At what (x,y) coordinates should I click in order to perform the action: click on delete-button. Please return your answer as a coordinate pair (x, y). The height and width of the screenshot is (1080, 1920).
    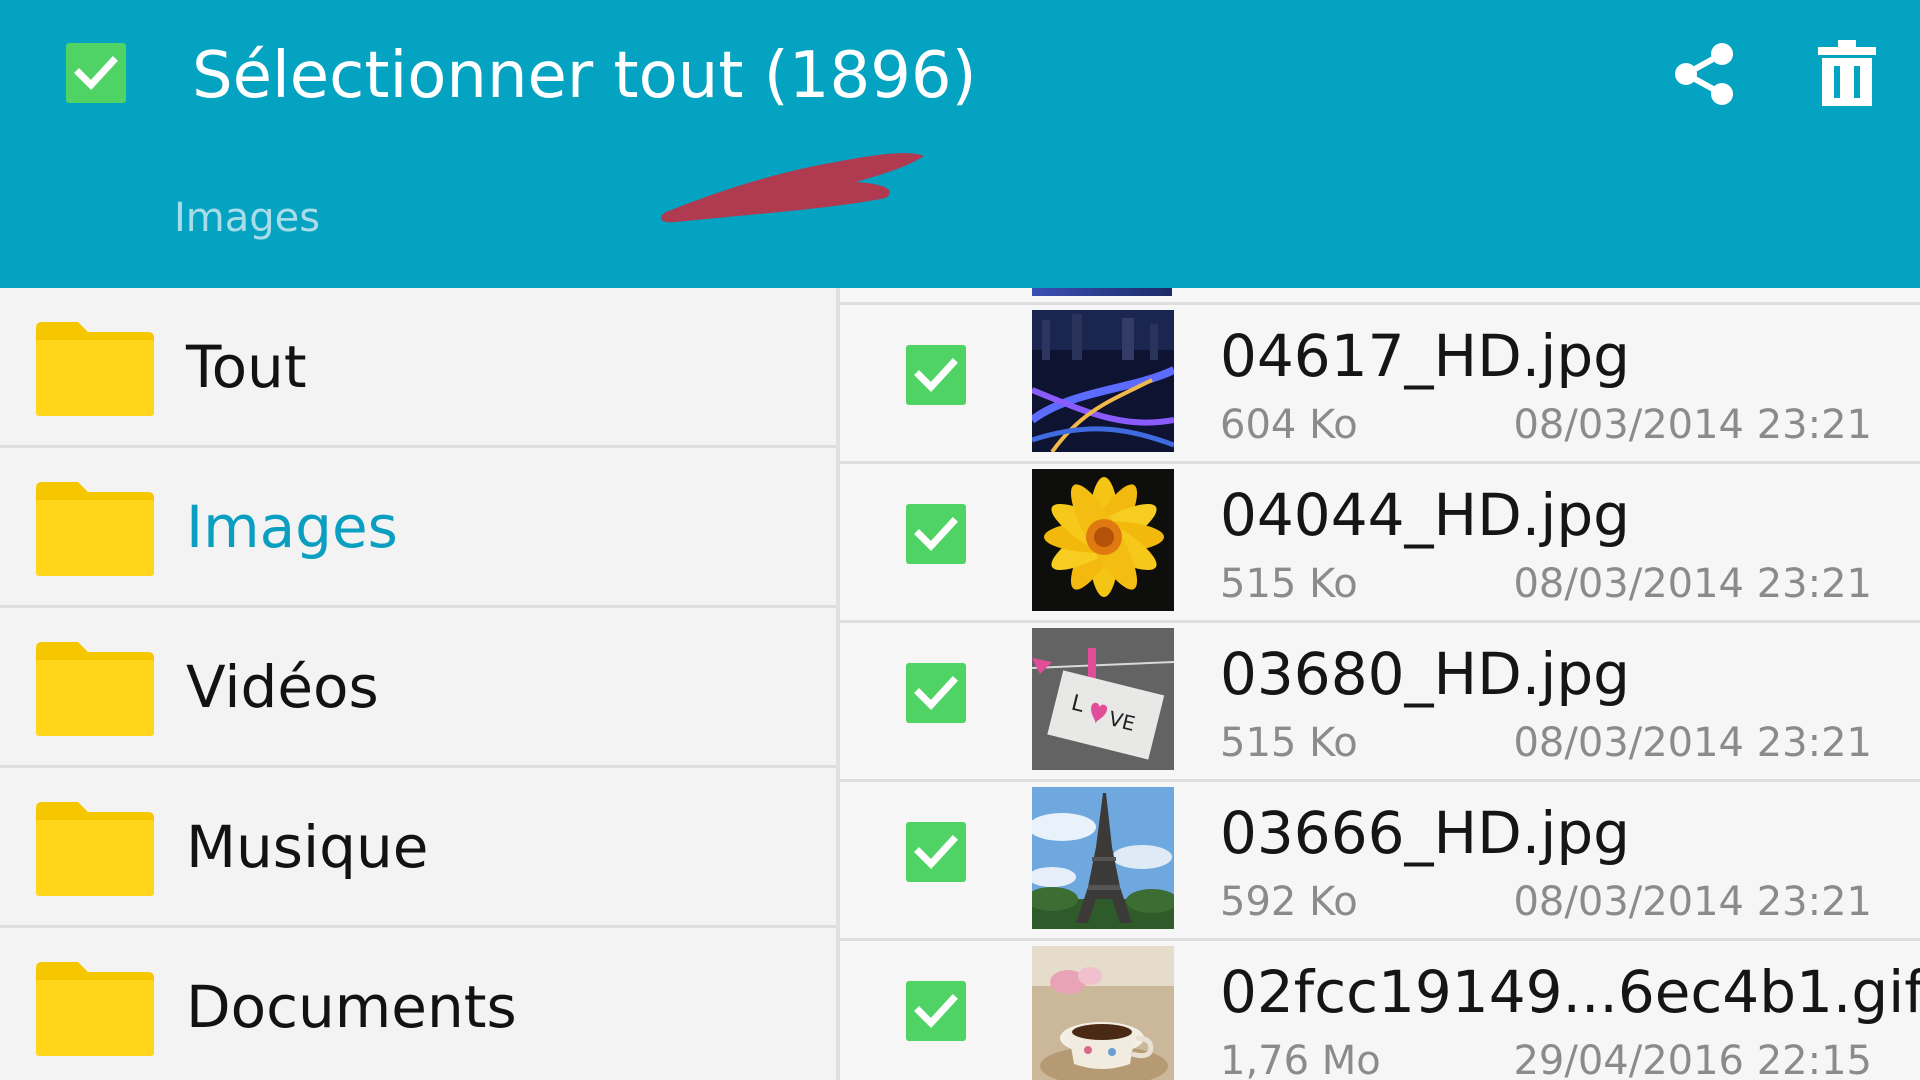
    Looking at the image, I should click on (1847, 73).